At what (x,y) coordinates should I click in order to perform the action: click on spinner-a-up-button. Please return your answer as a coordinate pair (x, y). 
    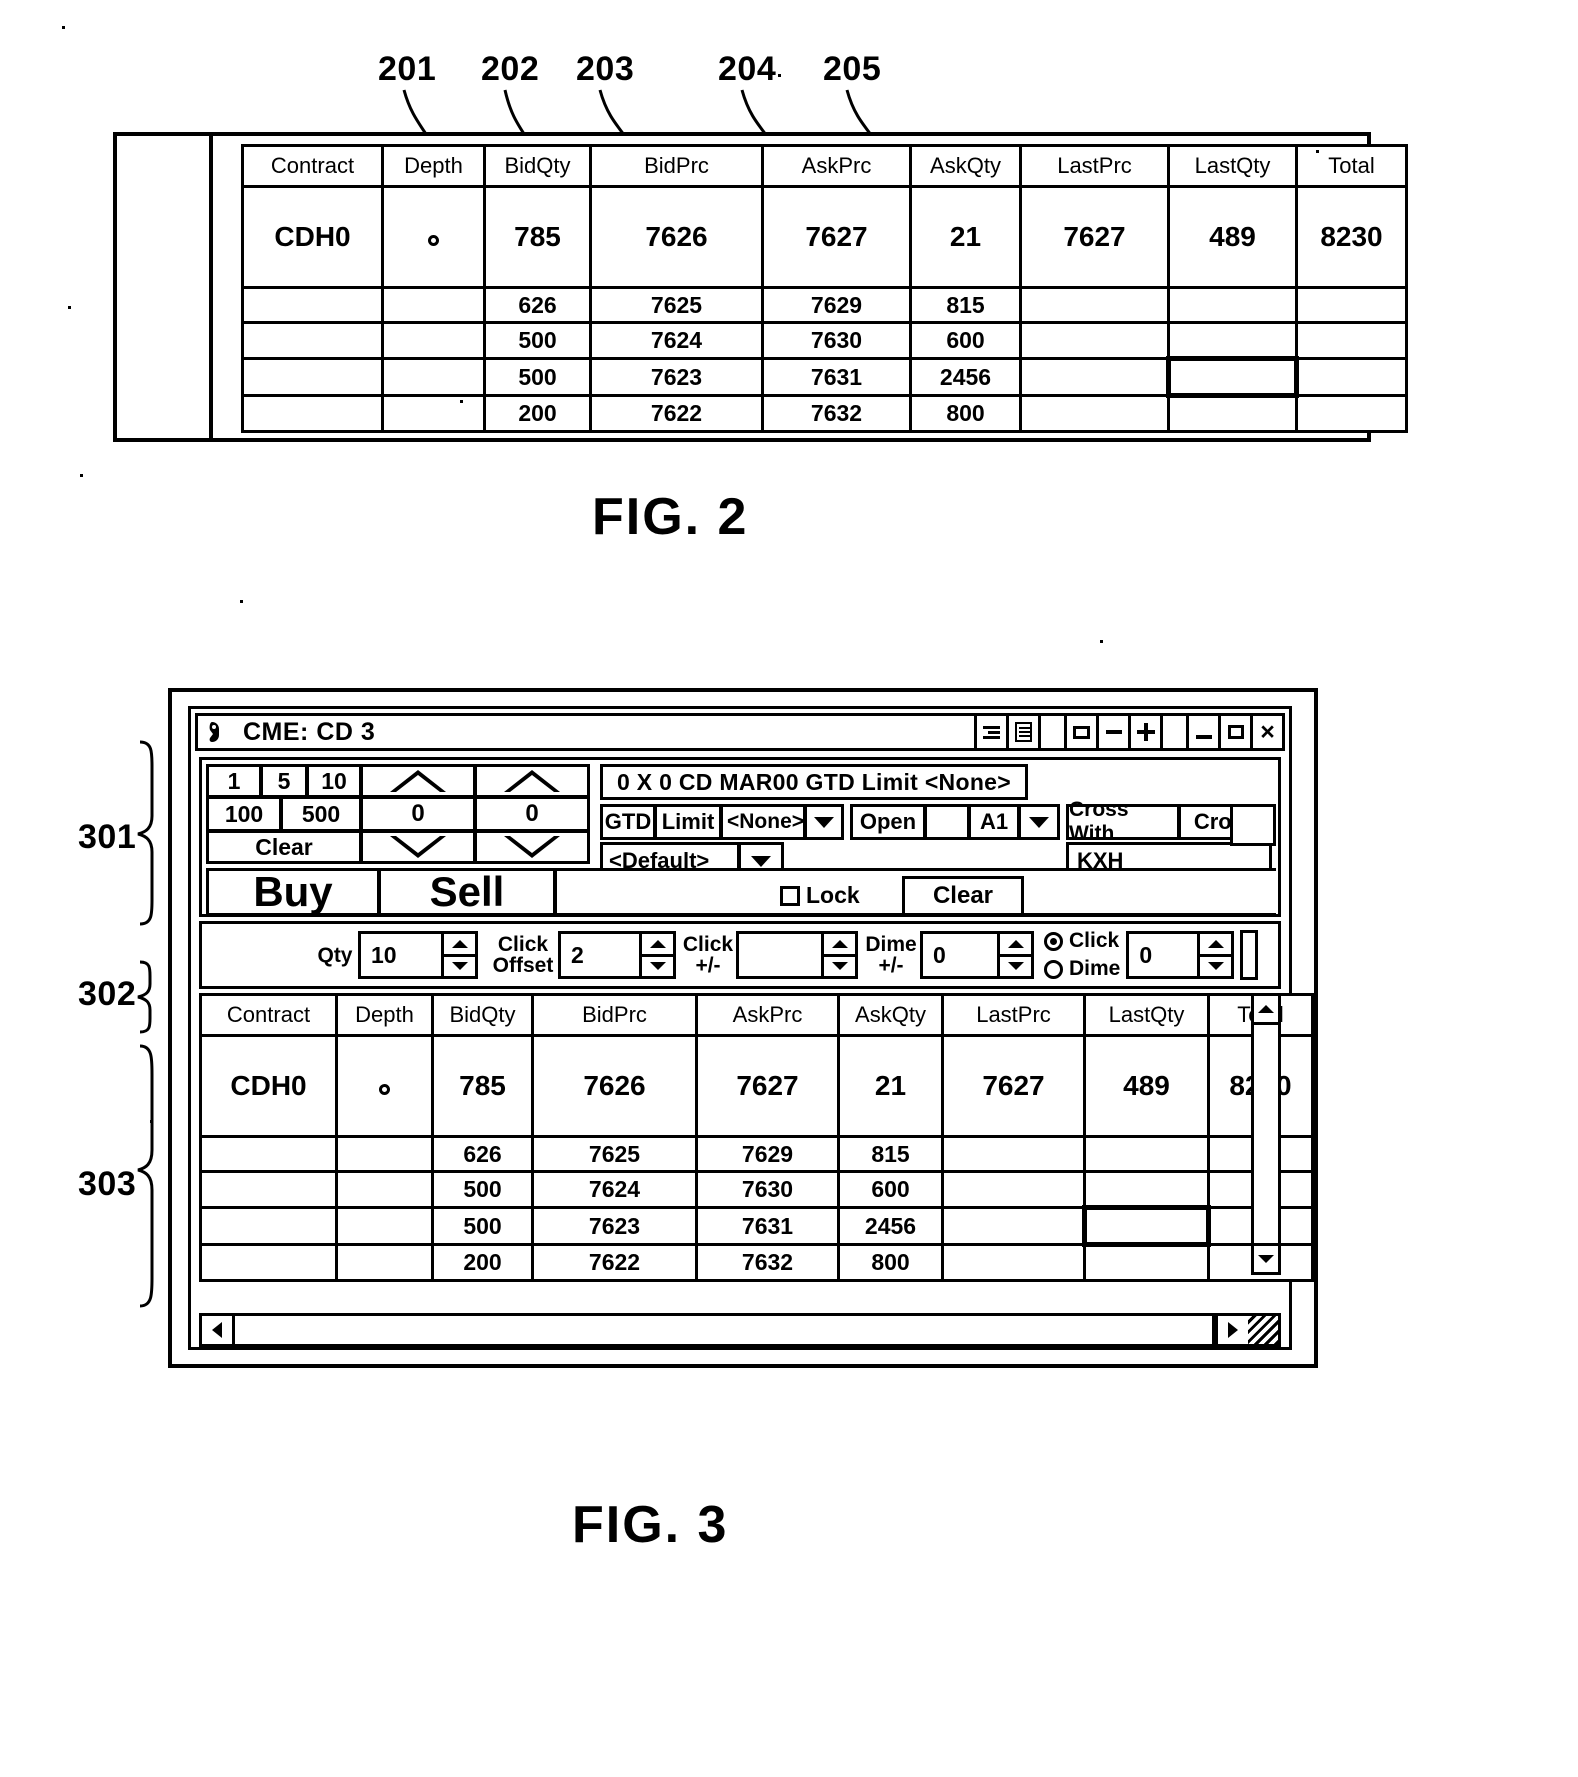
    Looking at the image, I should click on (418, 781).